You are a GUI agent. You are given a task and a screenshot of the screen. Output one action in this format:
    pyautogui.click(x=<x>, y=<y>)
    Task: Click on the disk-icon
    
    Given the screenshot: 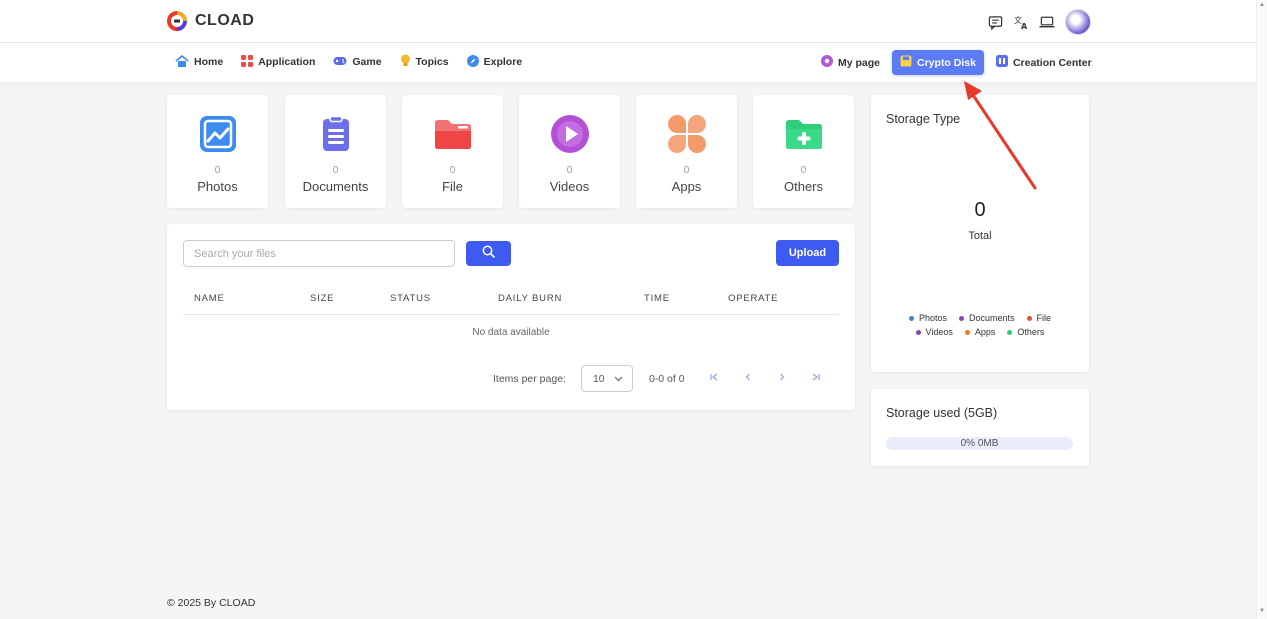 What is the action you would take?
    pyautogui.click(x=906, y=62)
    